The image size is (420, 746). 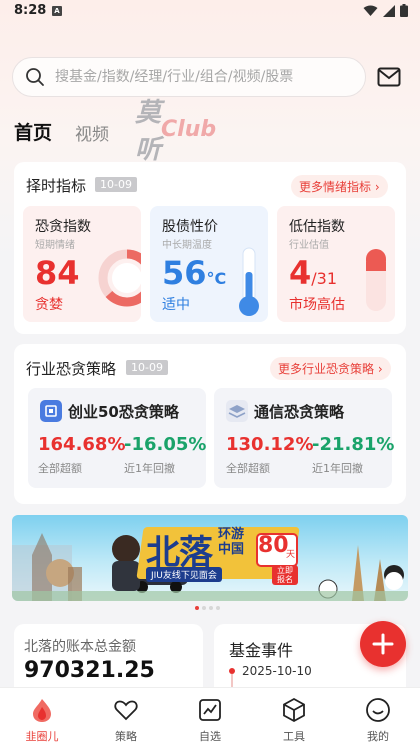 What do you see at coordinates (249, 281) in the screenshot?
I see `thermometer-icon` at bounding box center [249, 281].